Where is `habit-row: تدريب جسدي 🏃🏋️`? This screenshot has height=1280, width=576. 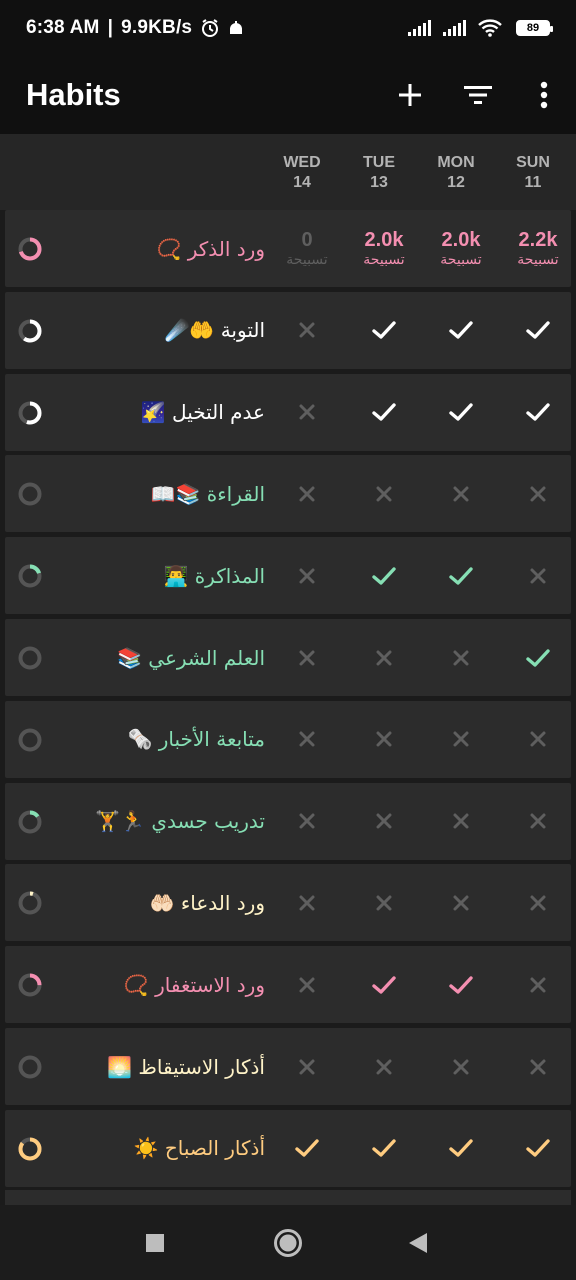 habit-row: تدريب جسدي 🏃🏋️ is located at coordinates (288, 821).